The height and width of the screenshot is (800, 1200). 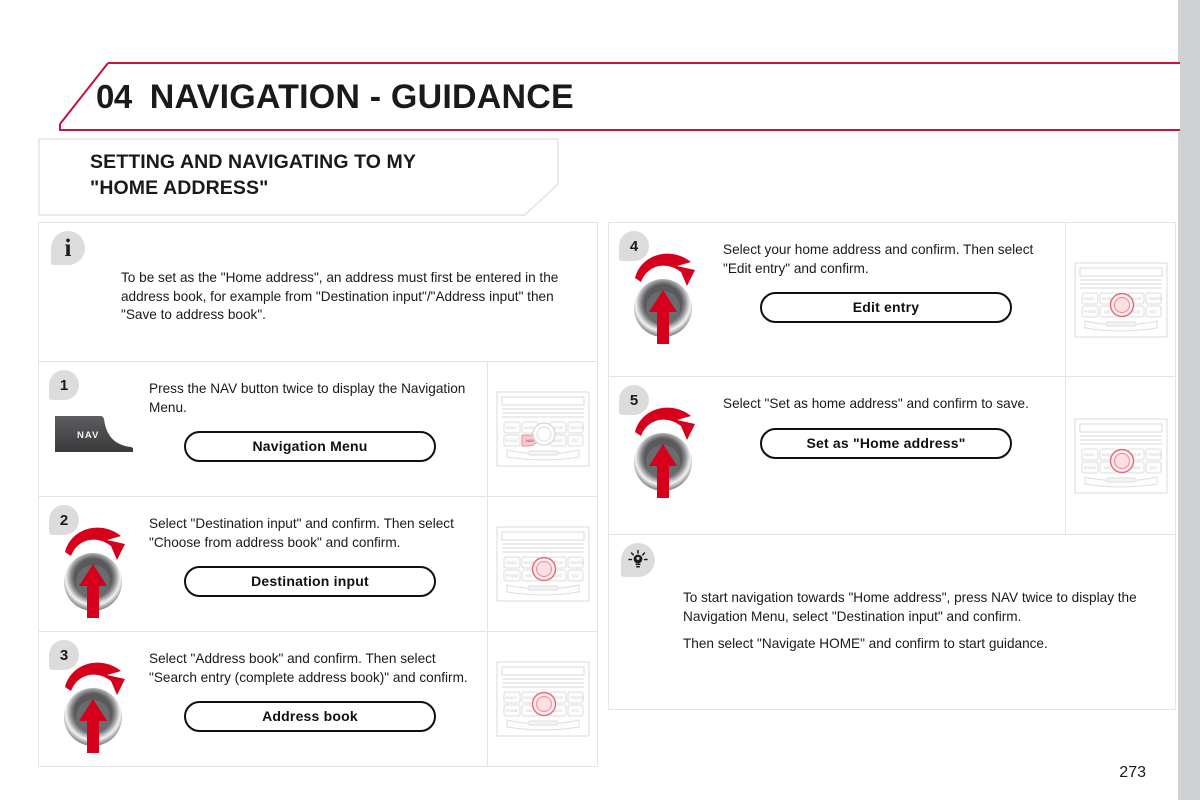 What do you see at coordinates (253, 162) in the screenshot?
I see `section-subtitle-line-1: SETTING AND NAVIGATING TO MY` at bounding box center [253, 162].